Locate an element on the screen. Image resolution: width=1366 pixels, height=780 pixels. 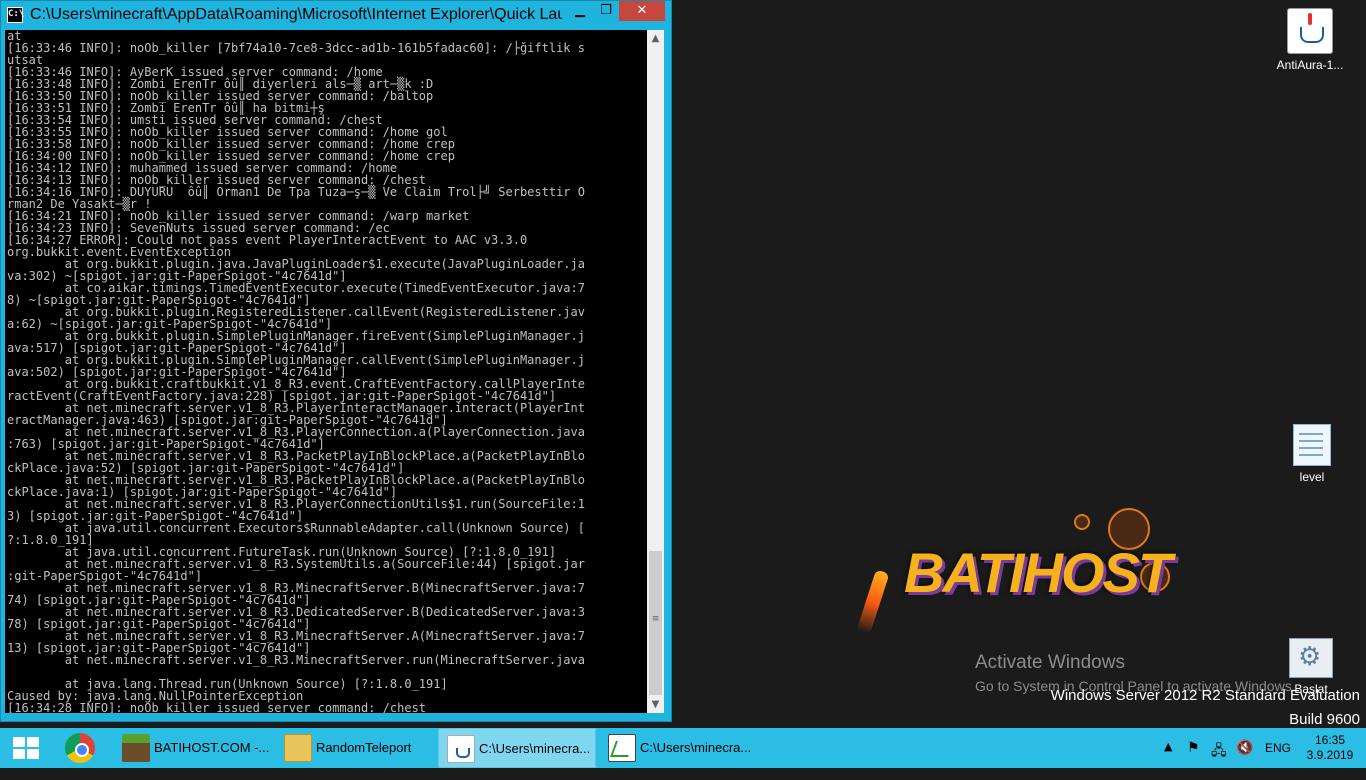
folder-icon is located at coordinates (298, 748).